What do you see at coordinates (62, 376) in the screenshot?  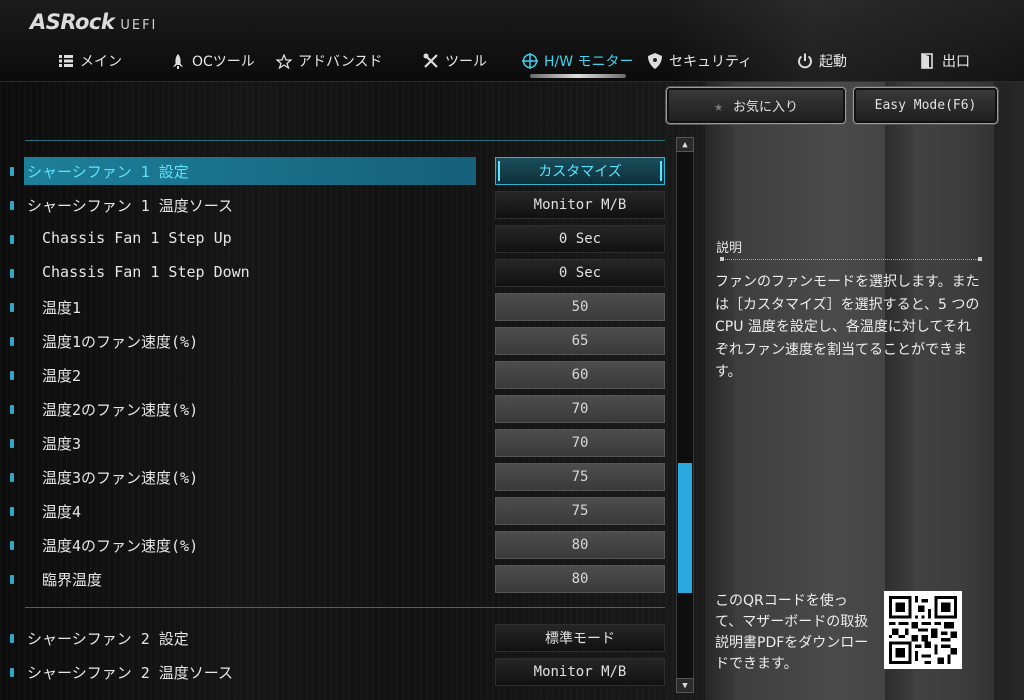 I see `setting-label: 温度2` at bounding box center [62, 376].